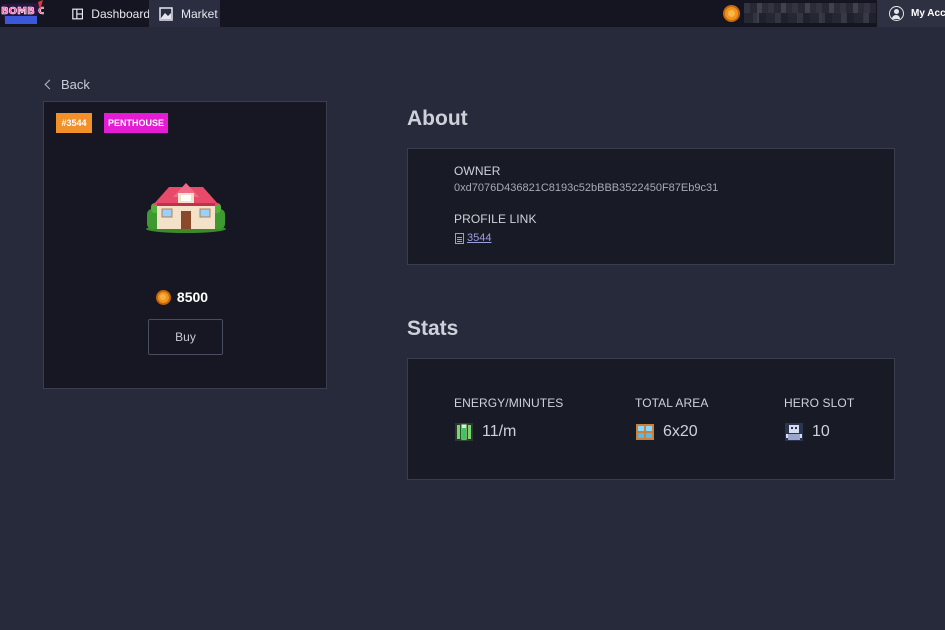 This screenshot has height=630, width=945. I want to click on item-price-value: 8500, so click(192, 297).